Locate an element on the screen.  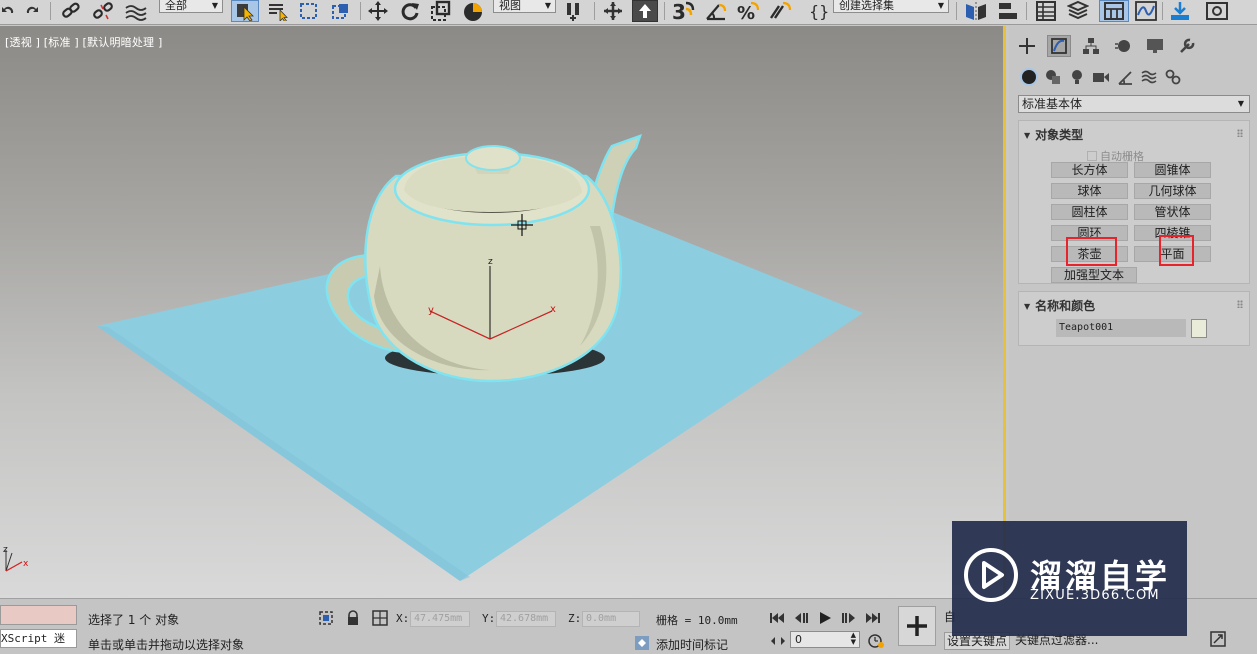
name-color-header: ▼ 名称和颜色 is located at coordinates (1059, 305).